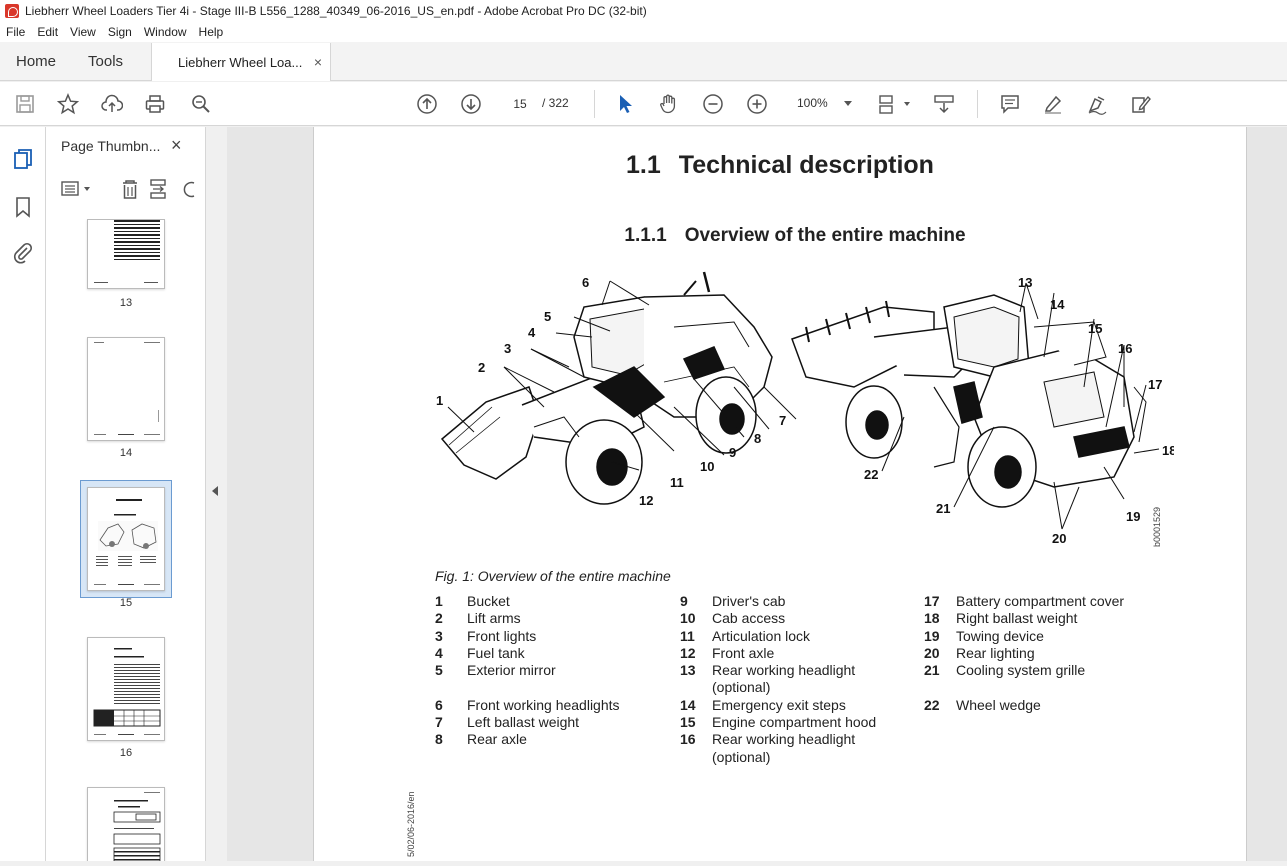  Describe the element at coordinates (507, 348) in the screenshot. I see `svg-text: 3` at that location.